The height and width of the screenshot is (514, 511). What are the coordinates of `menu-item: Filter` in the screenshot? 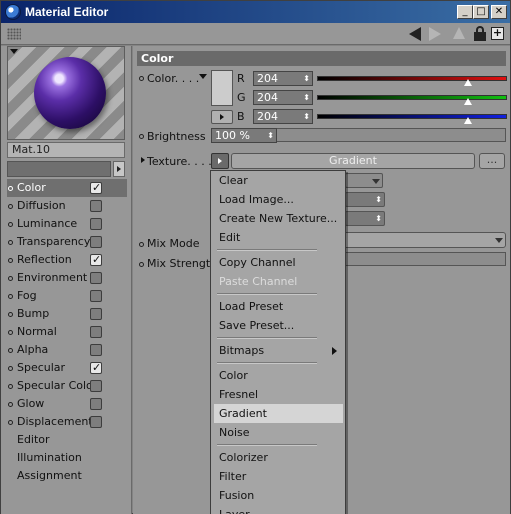 It's located at (278, 476).